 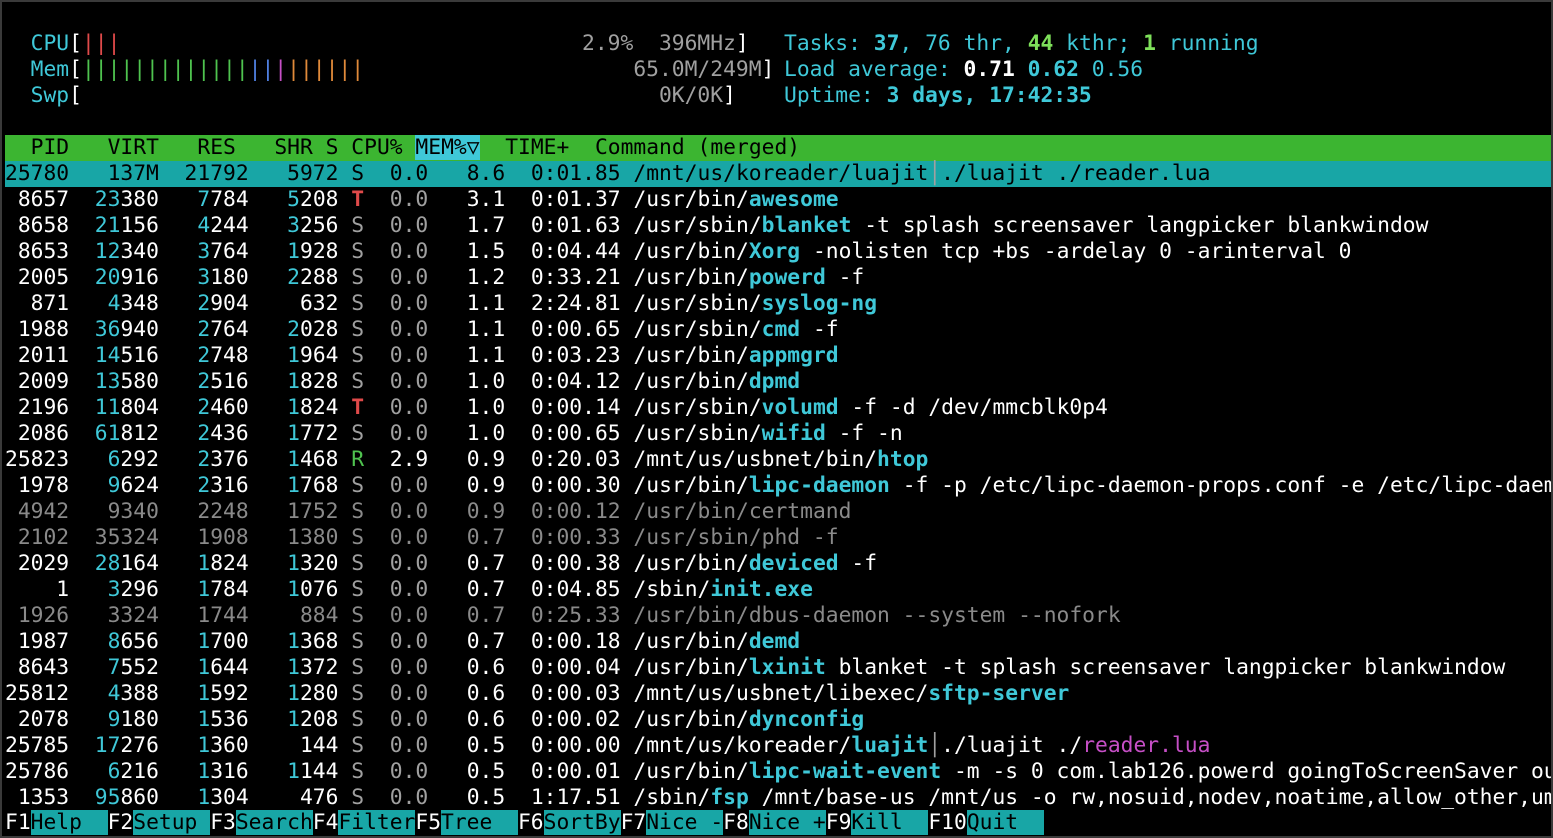 What do you see at coordinates (313, 667) in the screenshot?
I see `shr-cell: 1372` at bounding box center [313, 667].